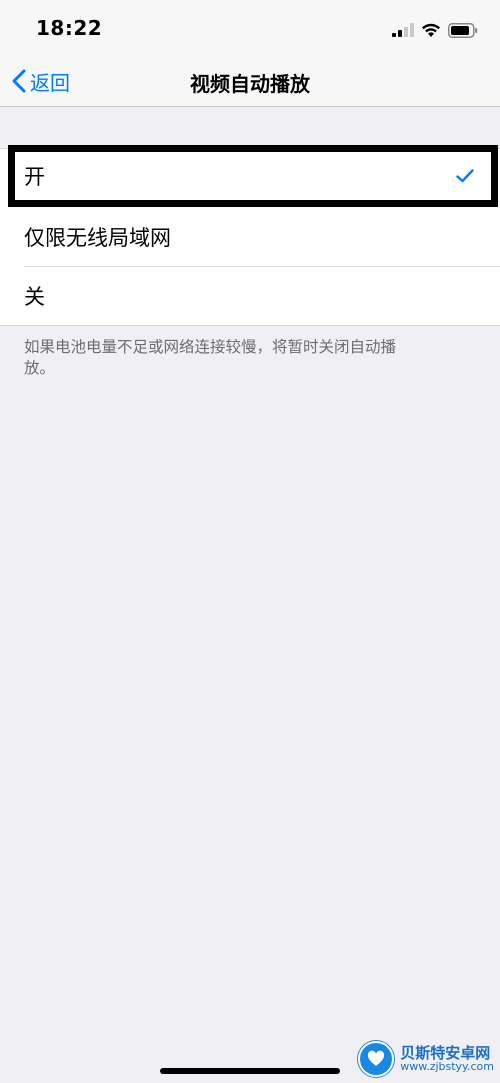 The height and width of the screenshot is (1083, 500). Describe the element at coordinates (250, 28) in the screenshot. I see `status-bar: 18:22` at that location.